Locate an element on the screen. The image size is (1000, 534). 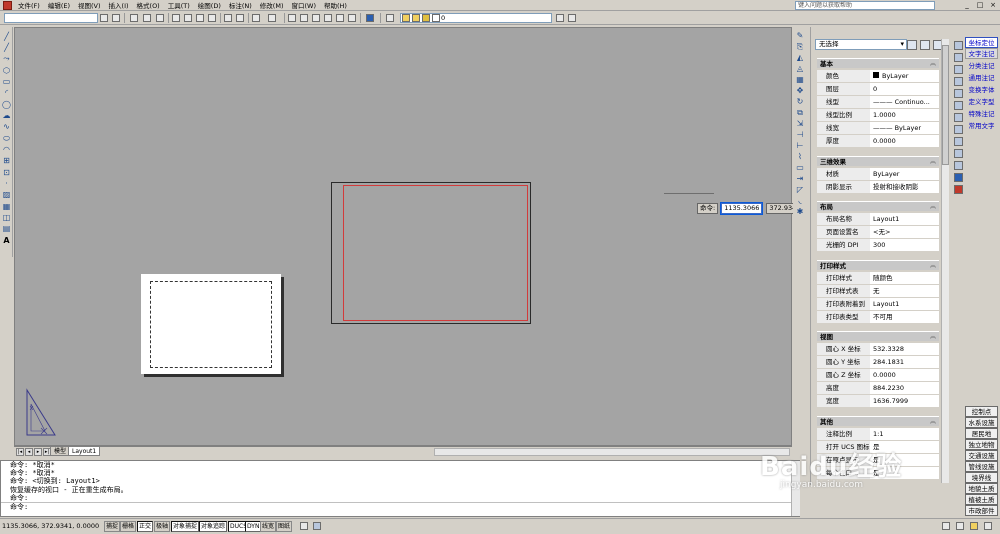
menu-window: 窗口(W) is located at coordinates (303, 5).